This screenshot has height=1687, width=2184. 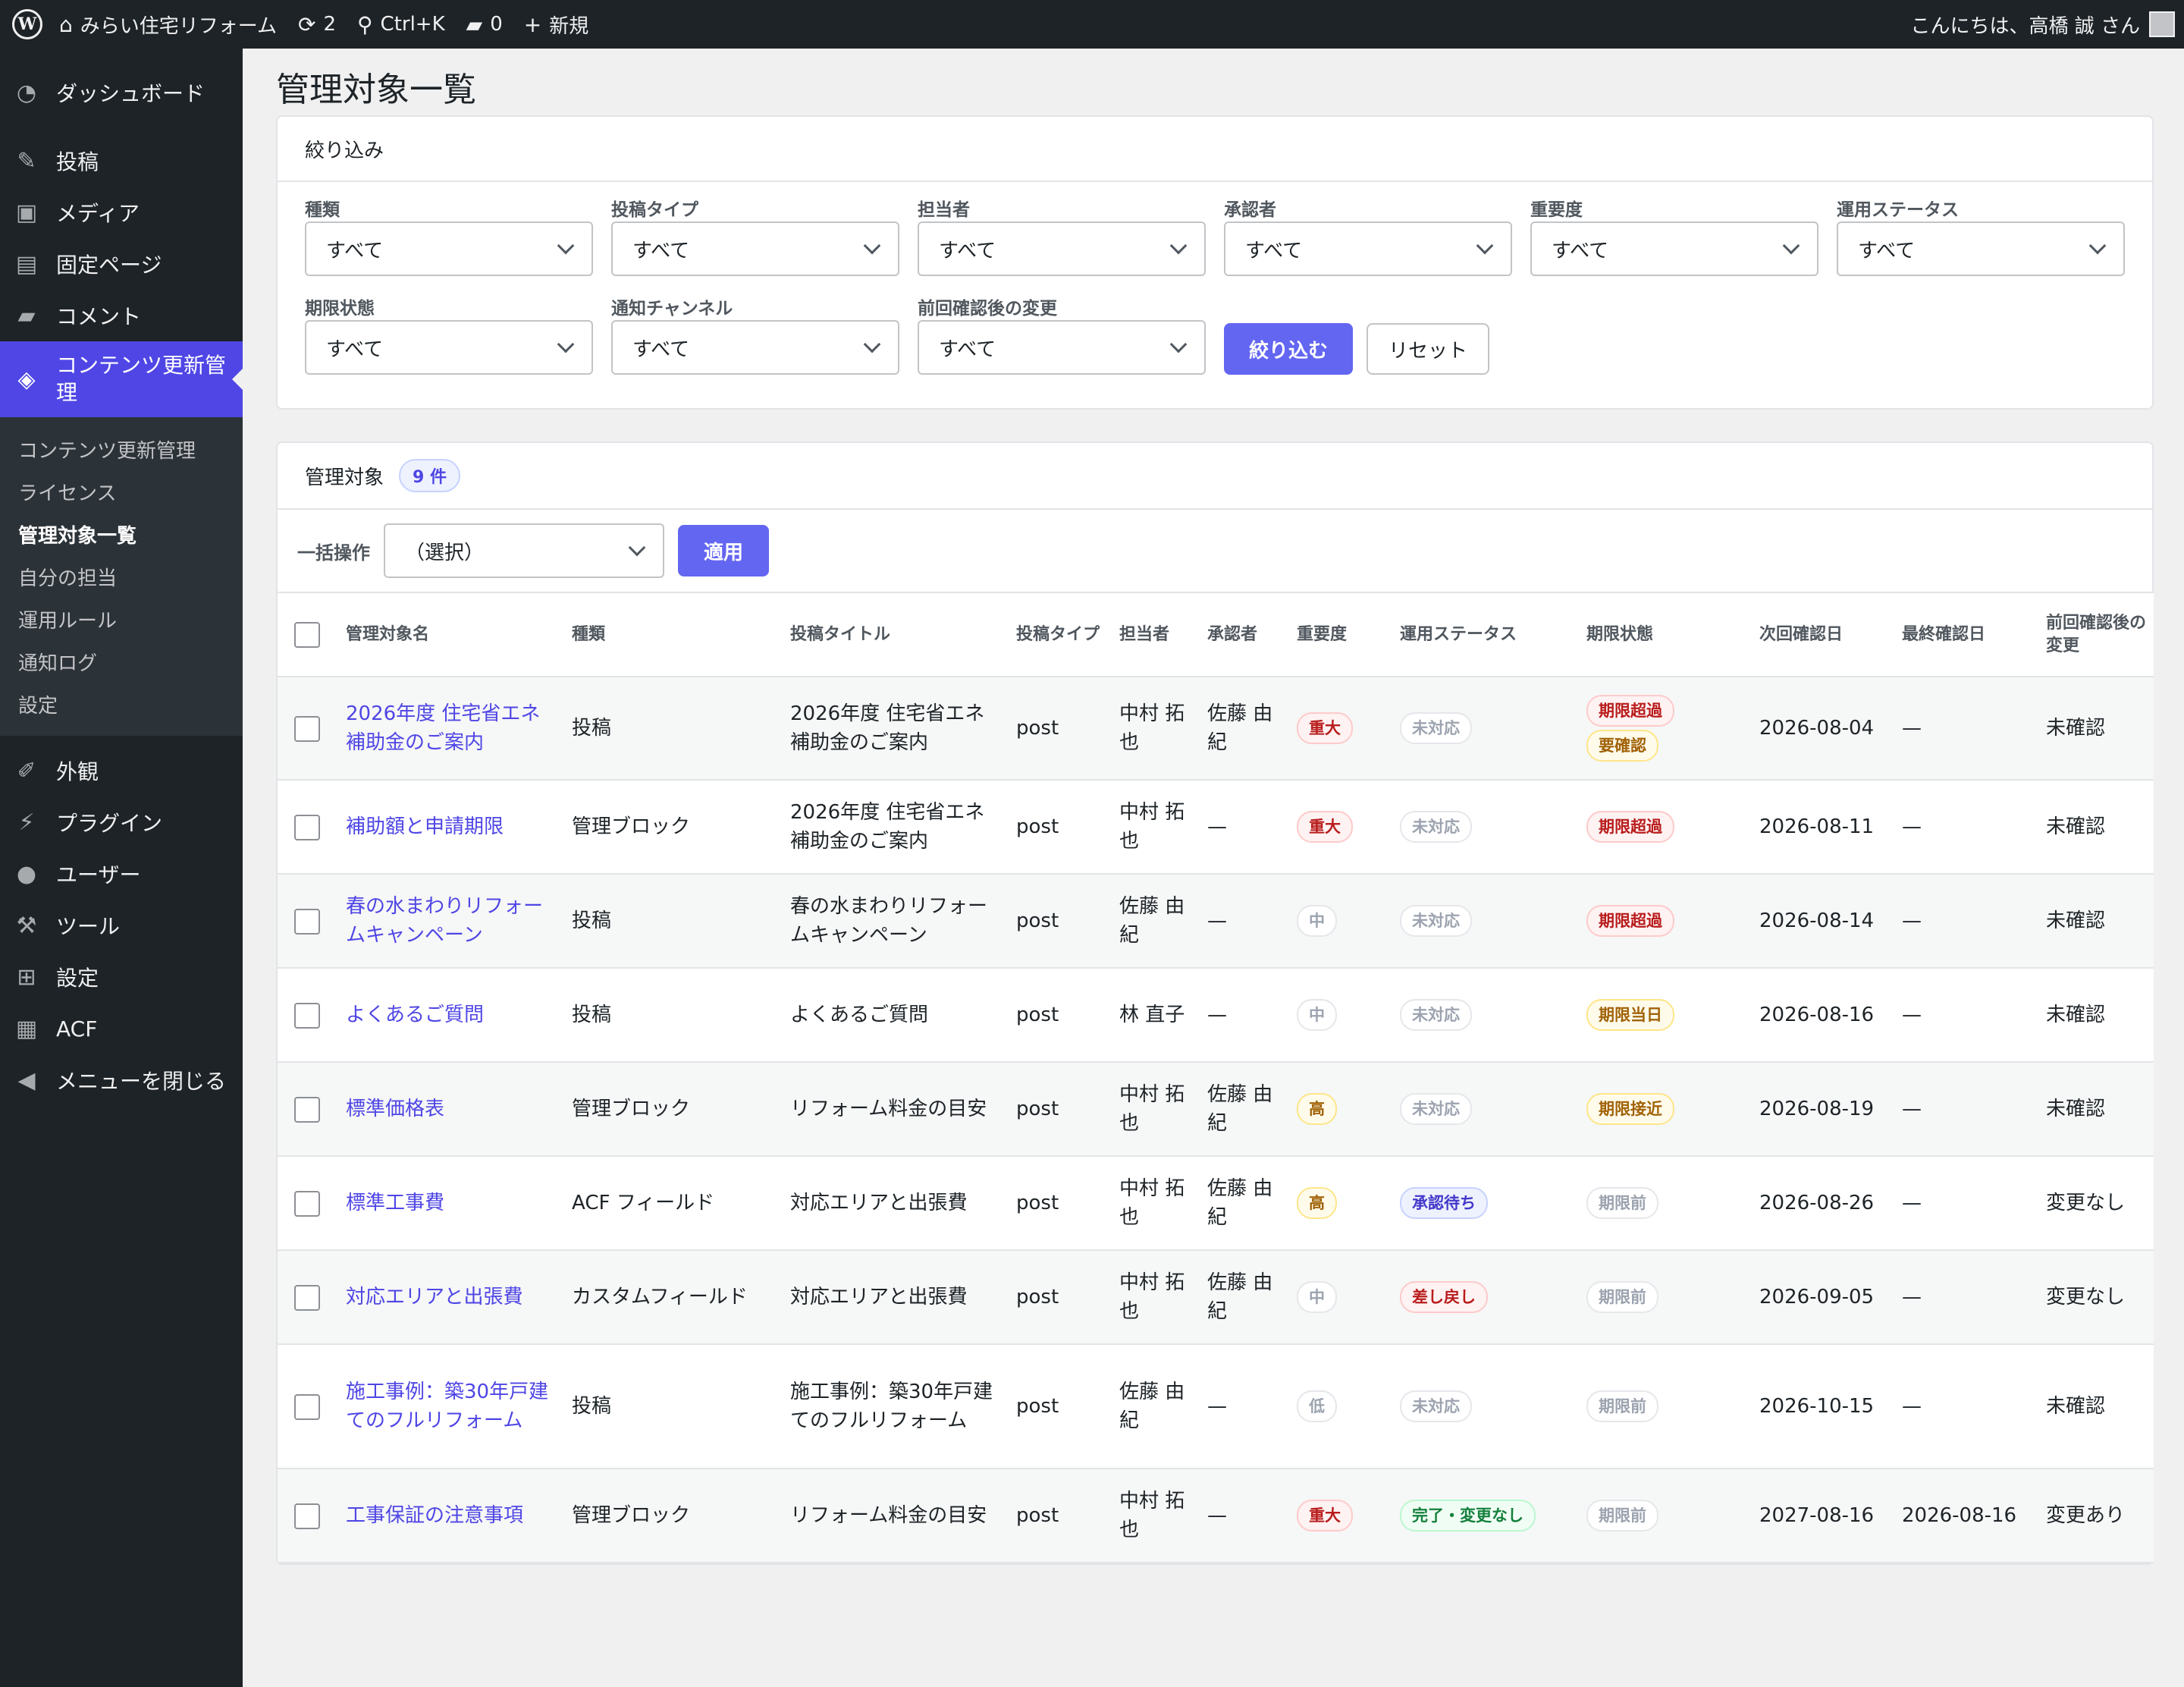 What do you see at coordinates (307, 634) in the screenshot?
I see `select-all-checkbox` at bounding box center [307, 634].